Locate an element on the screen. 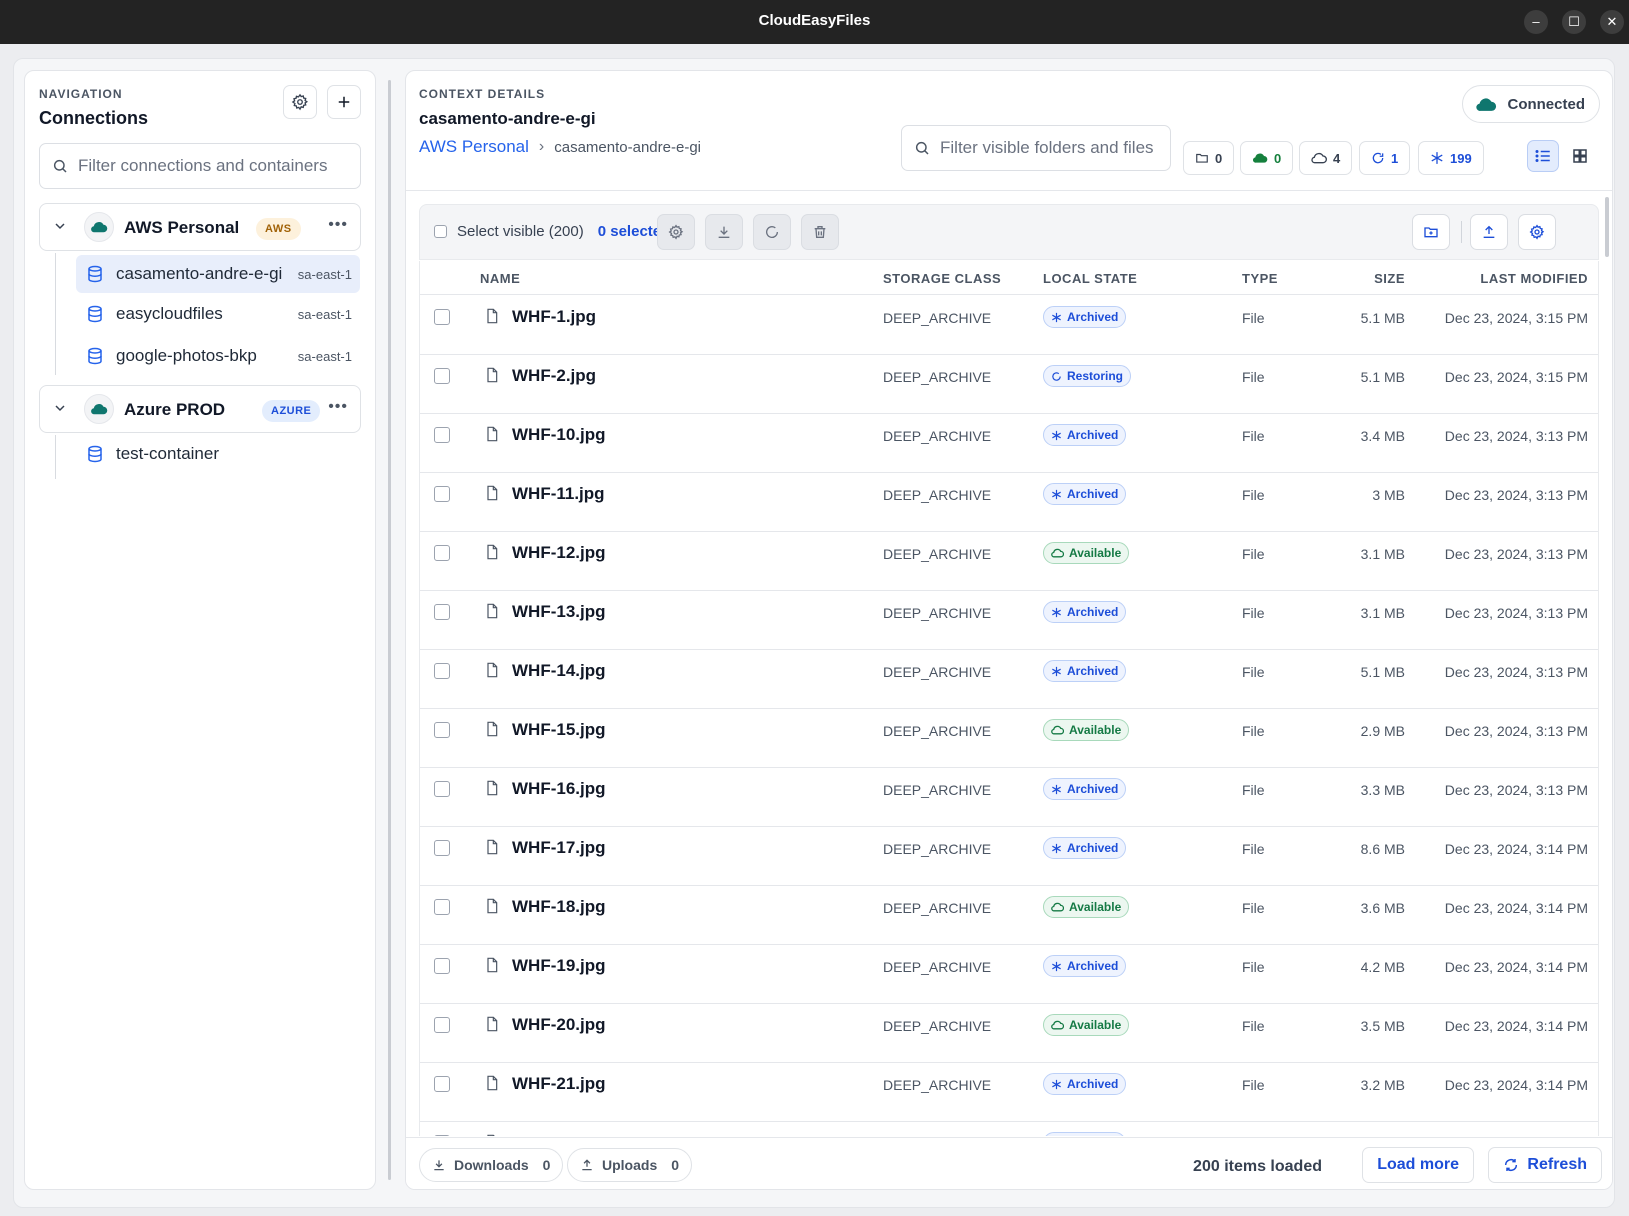 This screenshot has height=1216, width=1629. column-local-state: LOCAL STATE is located at coordinates (1090, 278).